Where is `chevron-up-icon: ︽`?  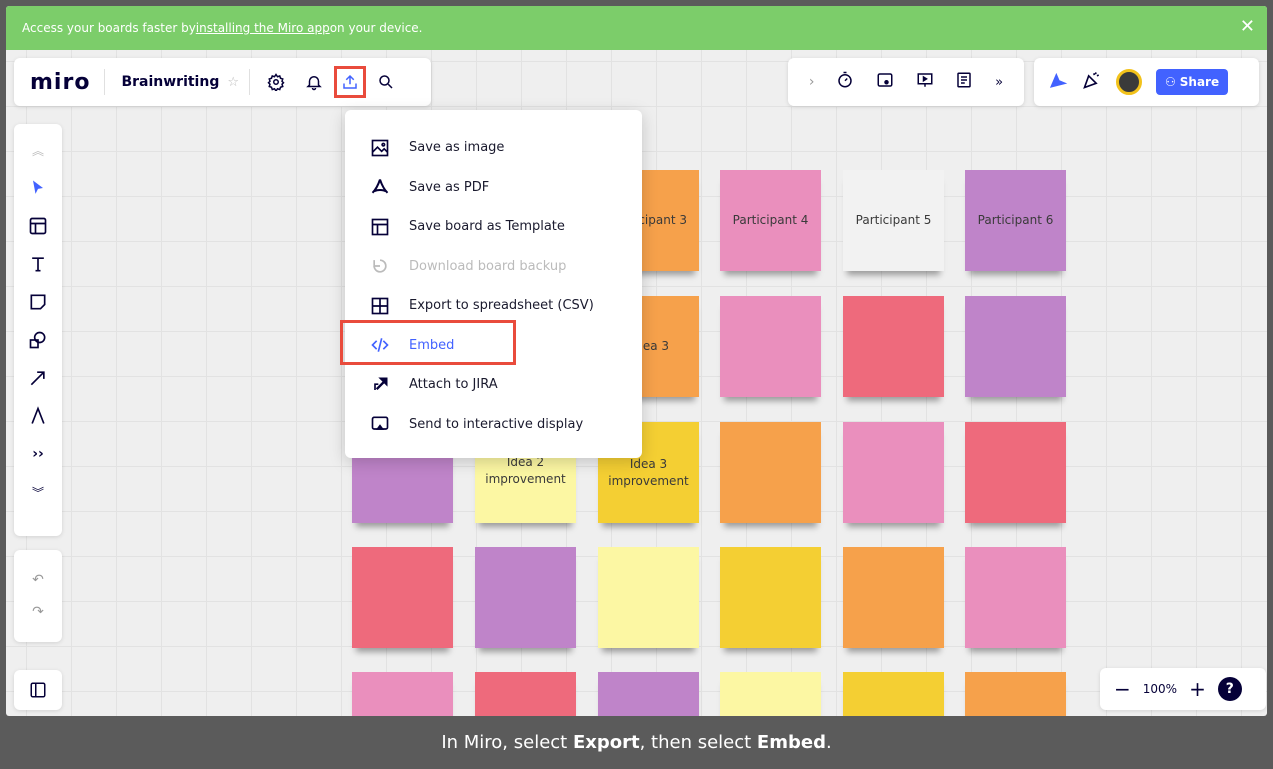 chevron-up-icon: ︽ is located at coordinates (38, 150).